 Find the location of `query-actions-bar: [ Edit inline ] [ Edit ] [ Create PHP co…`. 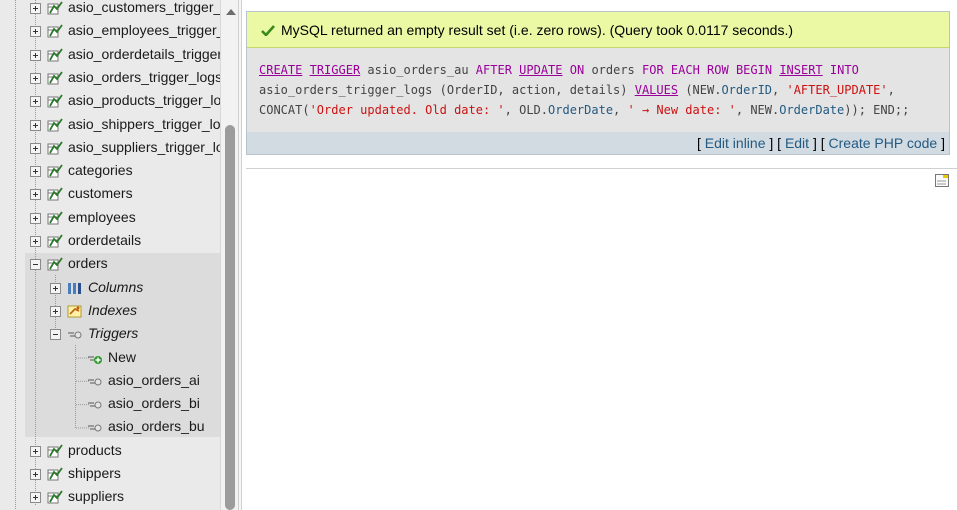

query-actions-bar: [ Edit inline ] [ Edit ] [ Create PHP co… is located at coordinates (598, 143).